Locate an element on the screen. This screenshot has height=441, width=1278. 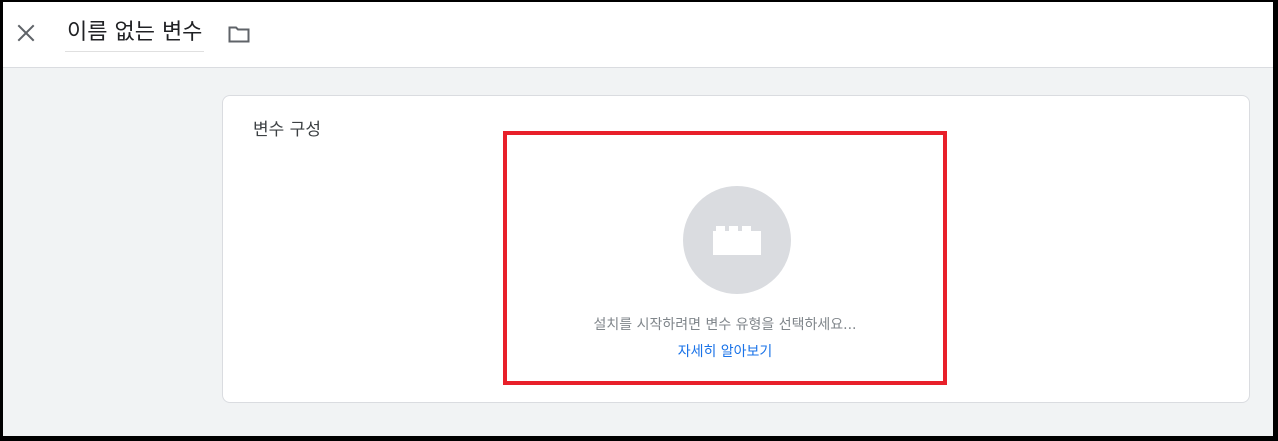
variable-name-field: 이름 없는 변수 is located at coordinates (135, 34).